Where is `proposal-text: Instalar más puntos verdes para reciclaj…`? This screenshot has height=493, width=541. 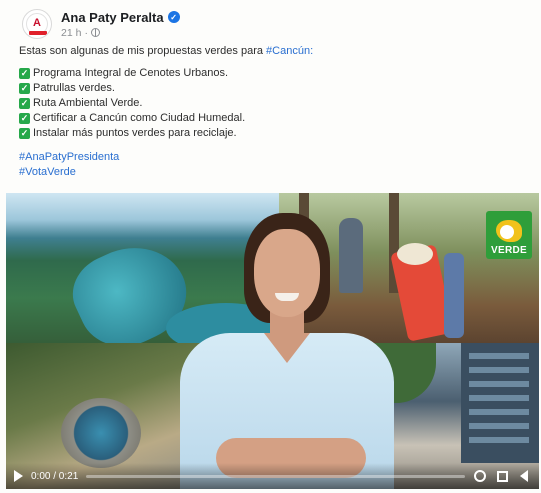
proposal-text: Instalar más puntos verdes para reciclaj… is located at coordinates (135, 132).